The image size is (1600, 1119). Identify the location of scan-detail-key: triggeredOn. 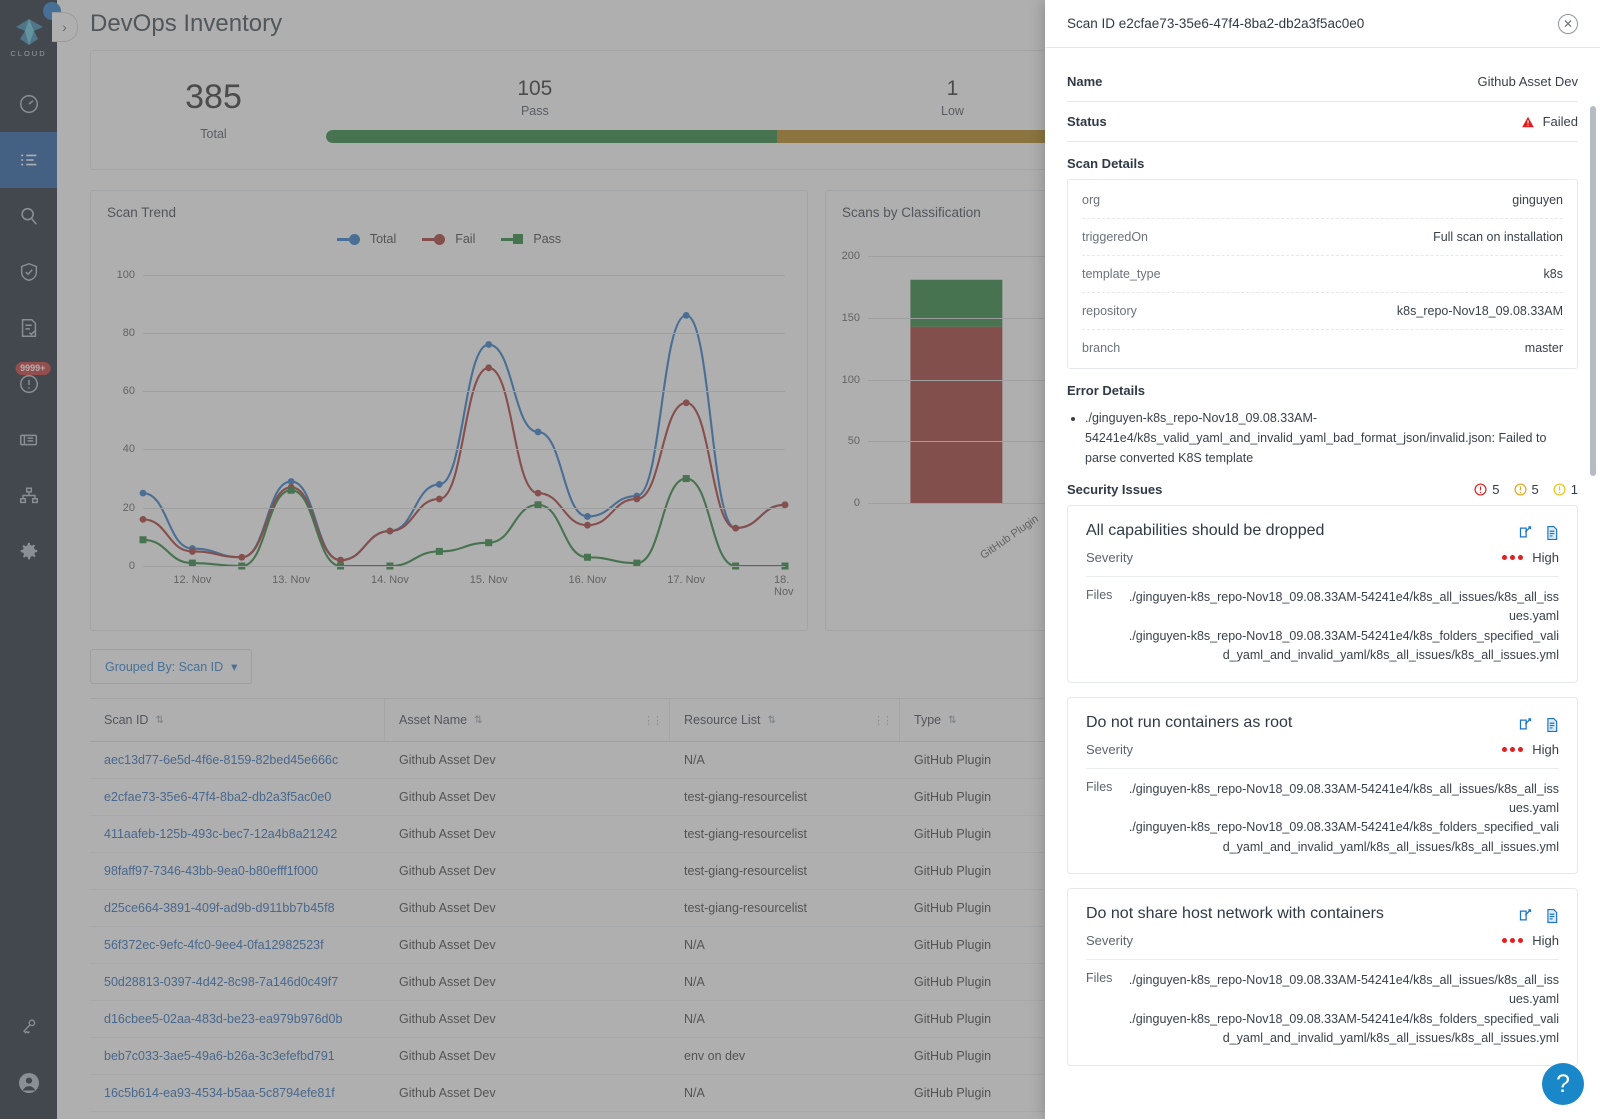
(1115, 237).